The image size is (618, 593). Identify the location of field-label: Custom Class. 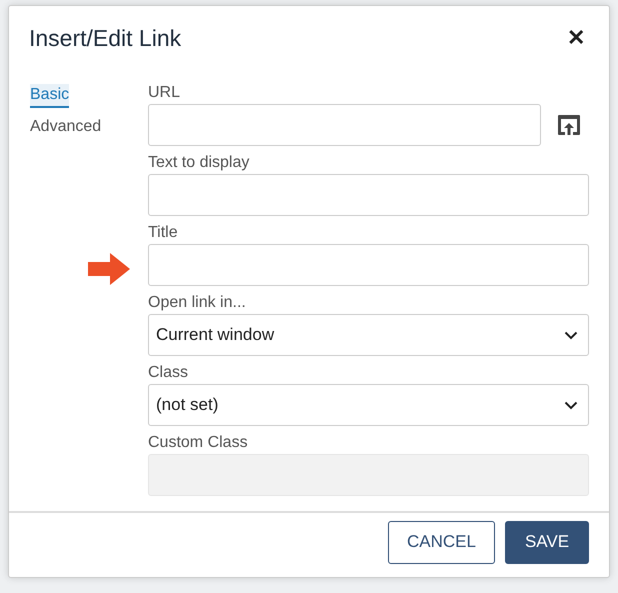
(198, 443).